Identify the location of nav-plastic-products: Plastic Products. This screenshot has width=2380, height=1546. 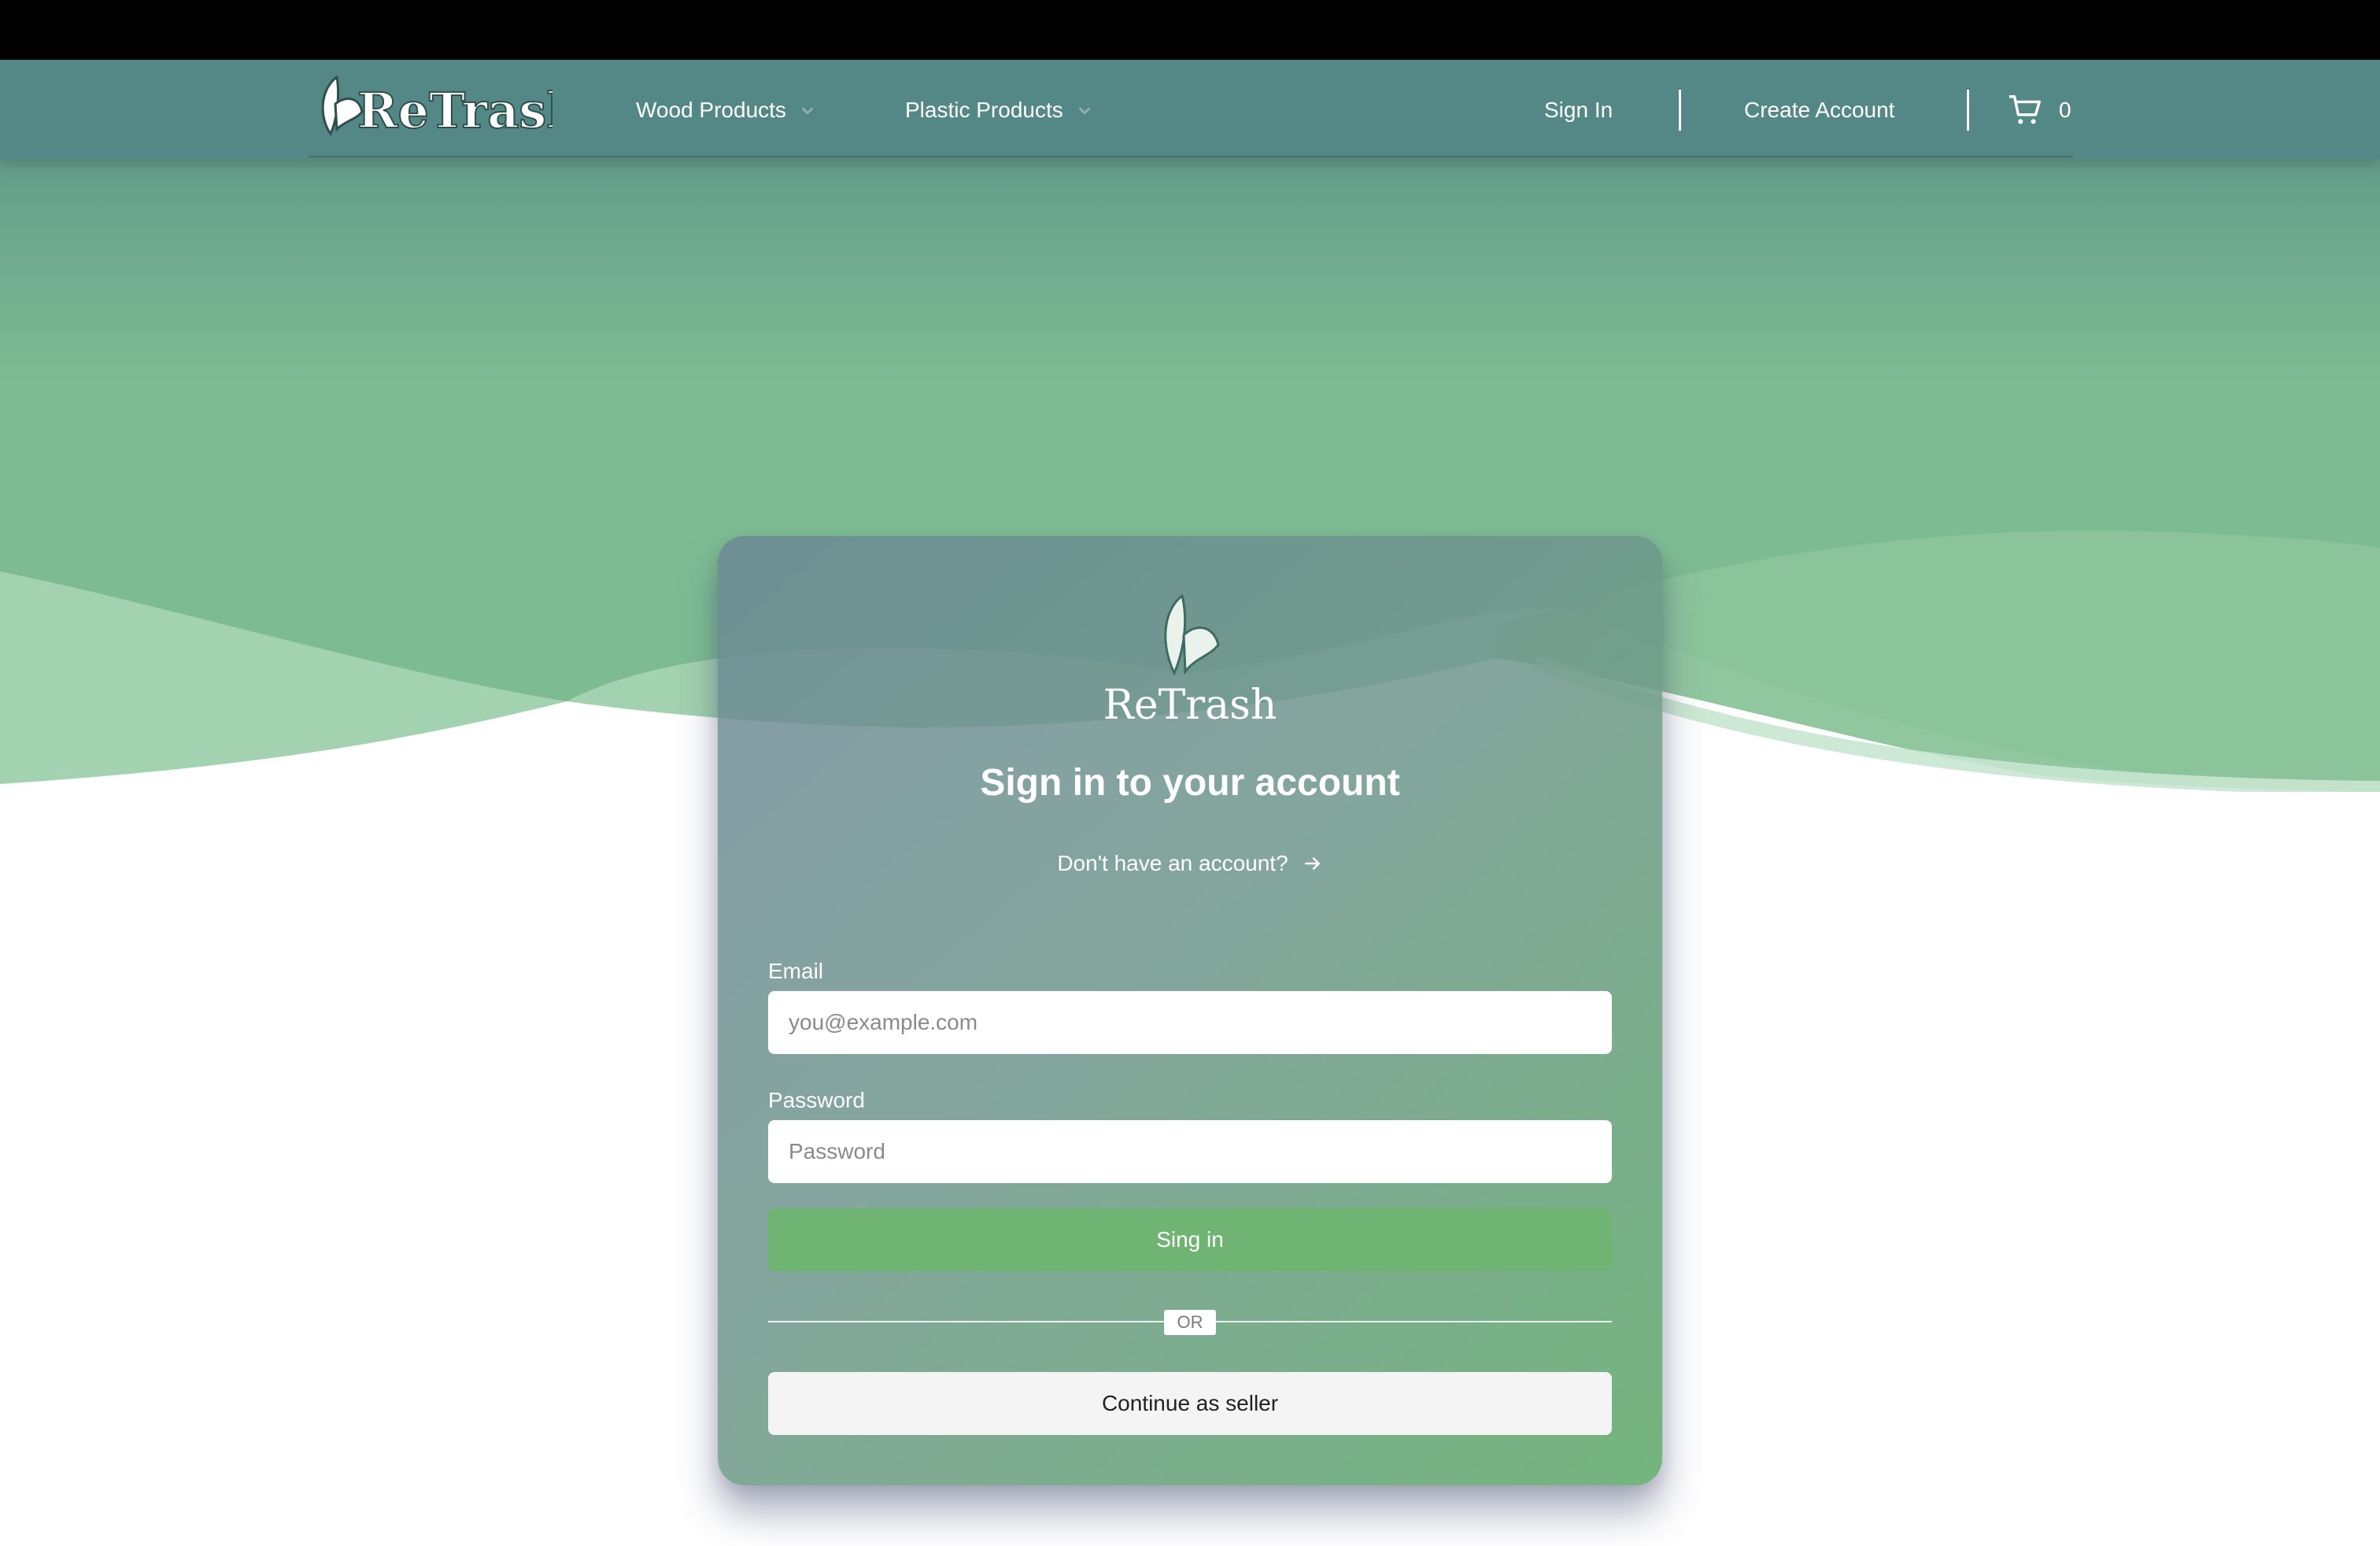
(999, 110).